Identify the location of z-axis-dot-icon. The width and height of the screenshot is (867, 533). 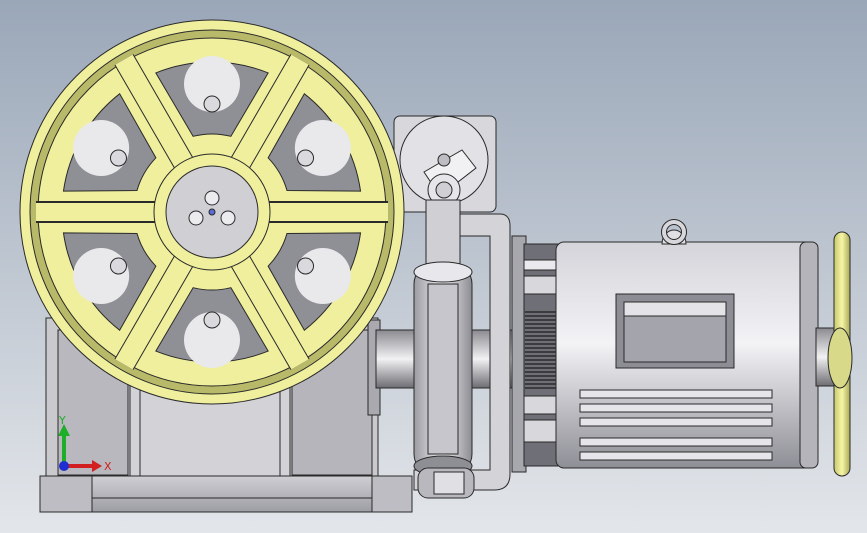
(64, 466).